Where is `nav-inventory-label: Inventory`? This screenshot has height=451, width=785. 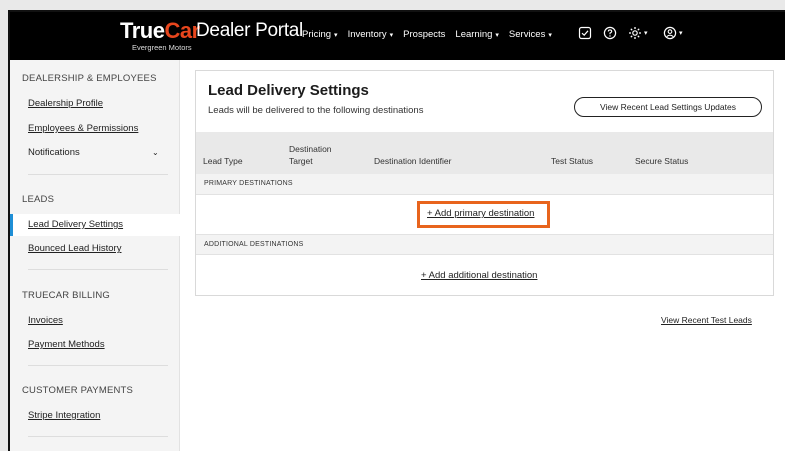 nav-inventory-label: Inventory is located at coordinates (367, 34).